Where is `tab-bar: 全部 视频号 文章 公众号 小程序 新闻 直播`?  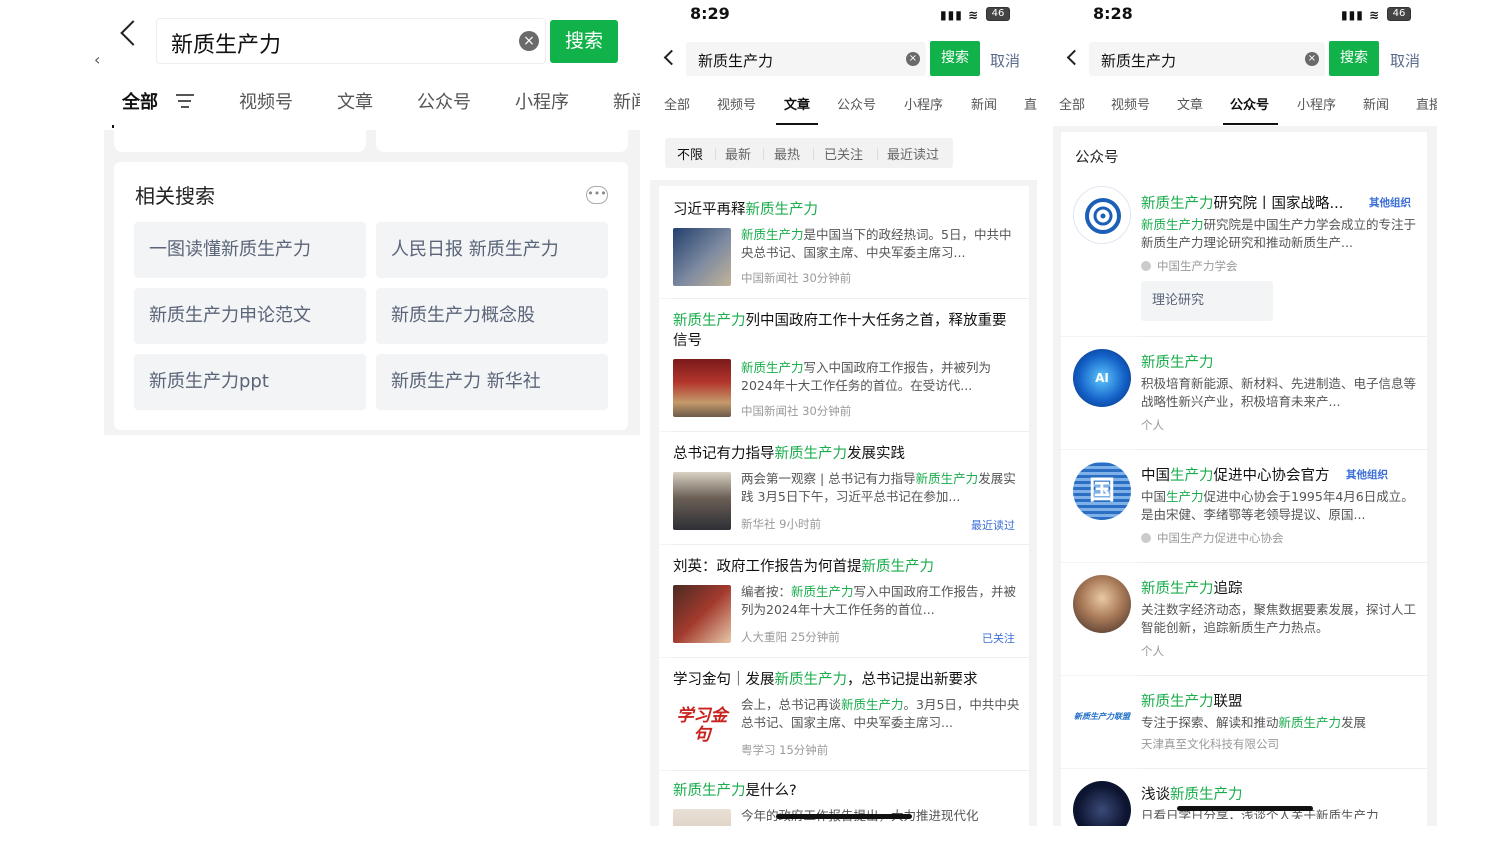
tab-bar: 全部 视频号 文章 公众号 小程序 新闻 直播 is located at coordinates (1245, 108).